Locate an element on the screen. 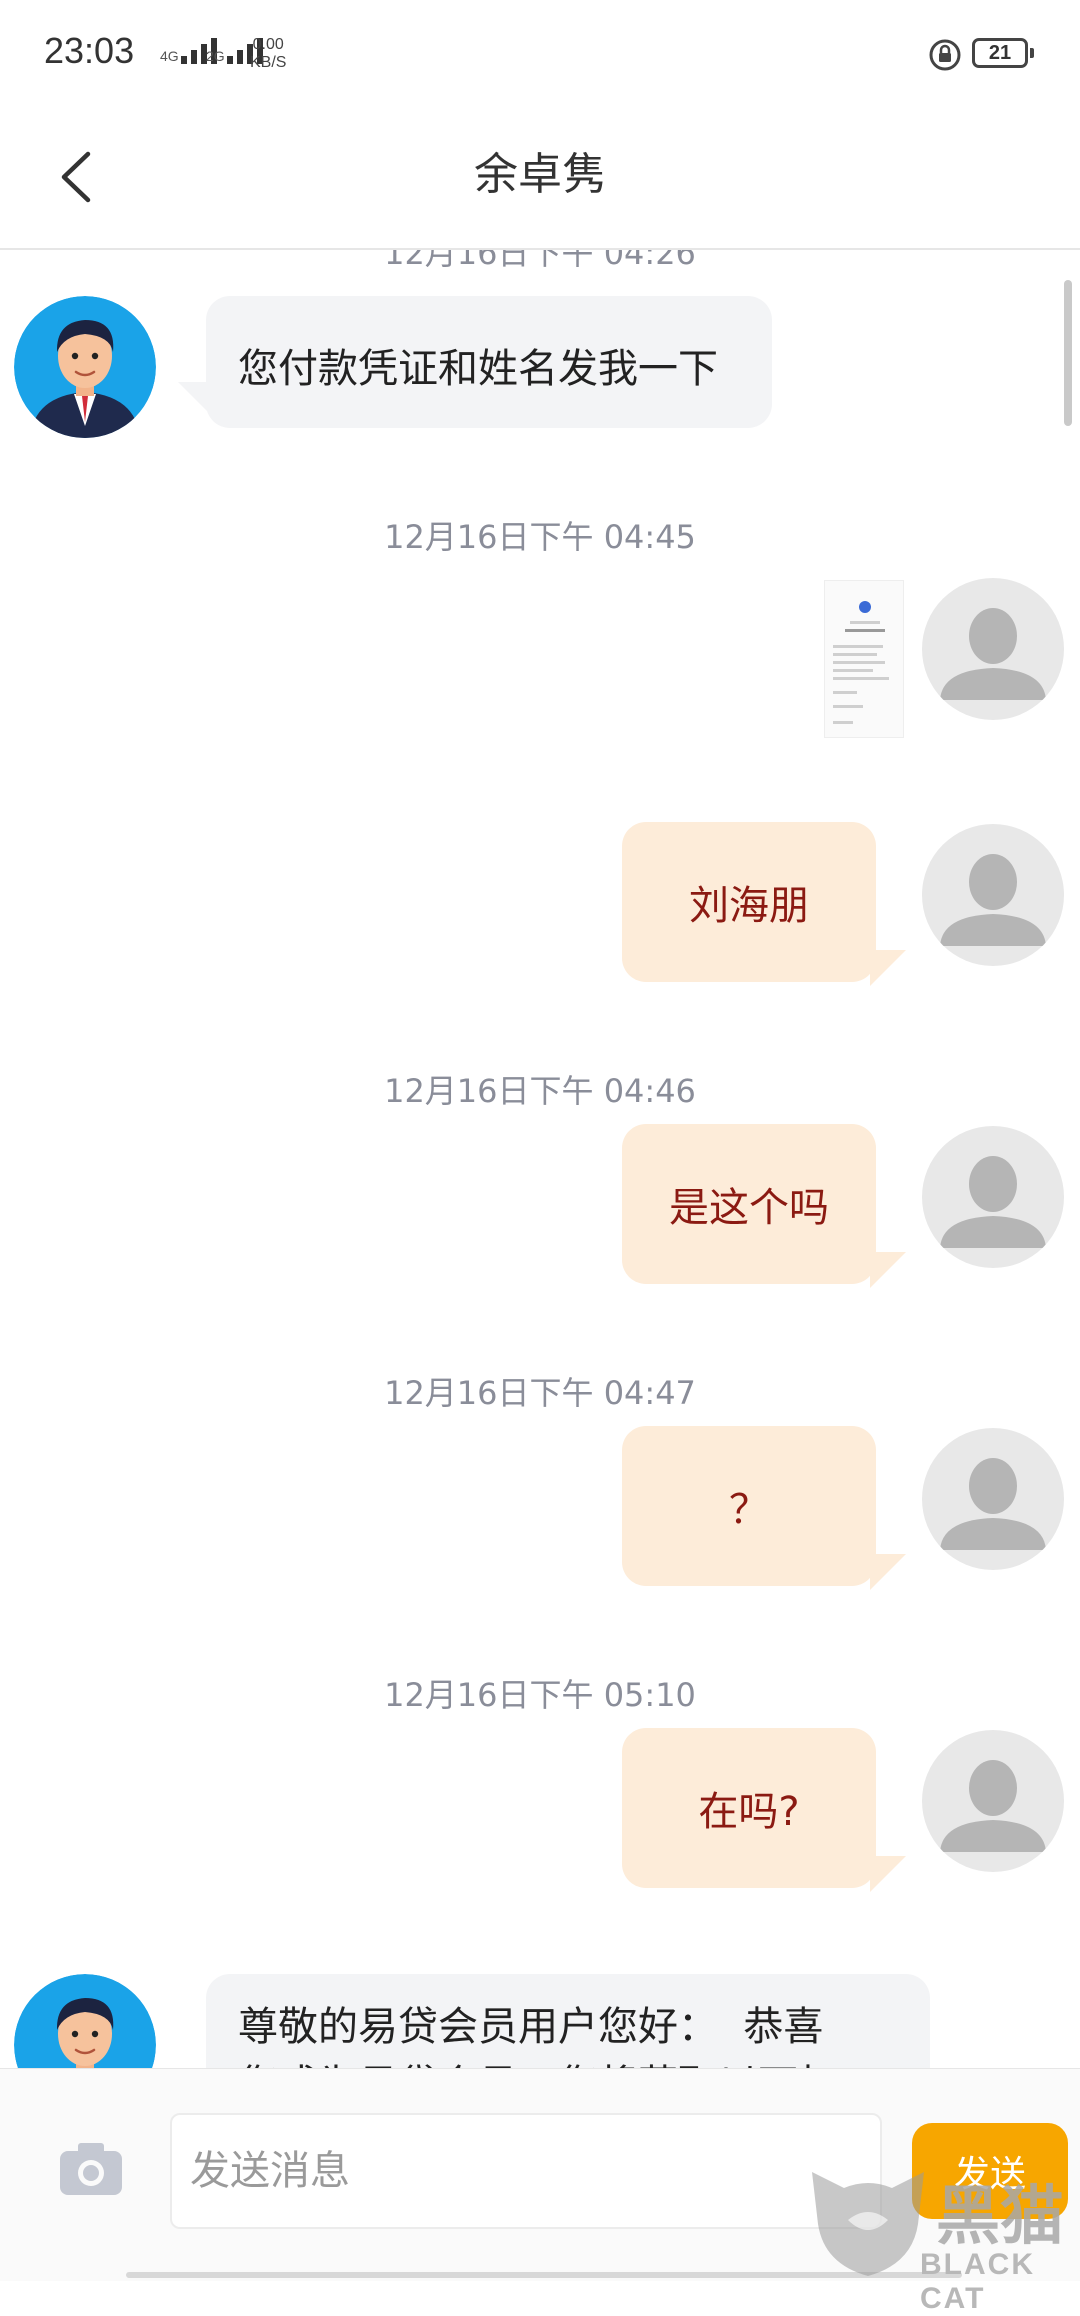 Image resolution: width=1080 pixels, height=2316 pixels. message-bubble-outgoing: 是这个吗 is located at coordinates (749, 1204).